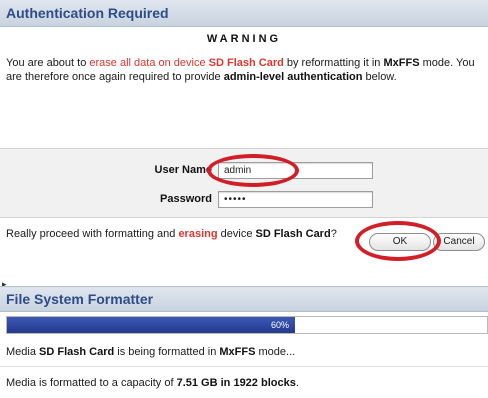  Describe the element at coordinates (459, 242) in the screenshot. I see `cancel-button: Cancel` at that location.